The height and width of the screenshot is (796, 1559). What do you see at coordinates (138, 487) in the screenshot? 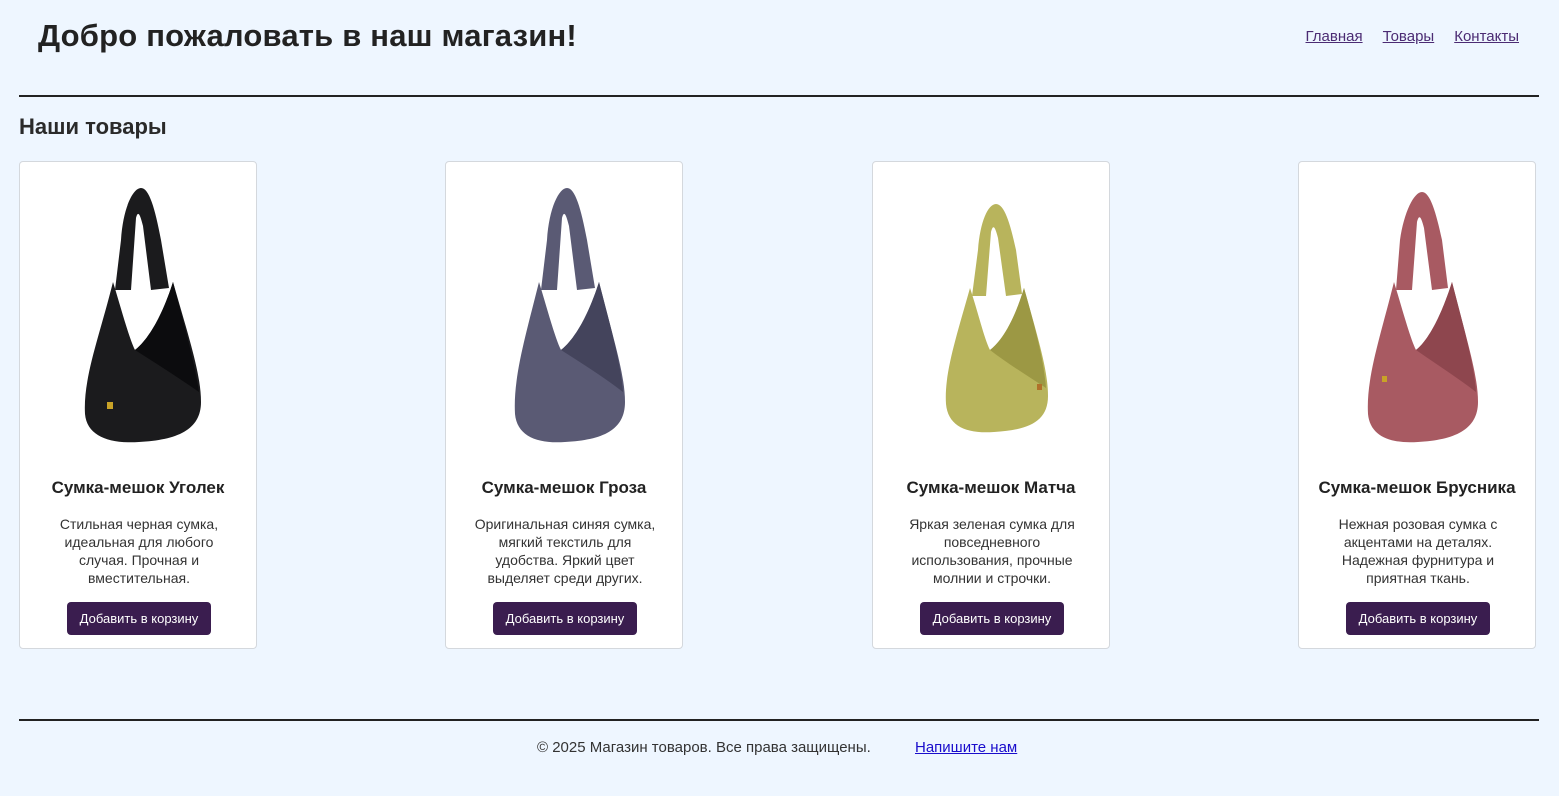
I see `product-name: Сумка-мешок Уголек` at bounding box center [138, 487].